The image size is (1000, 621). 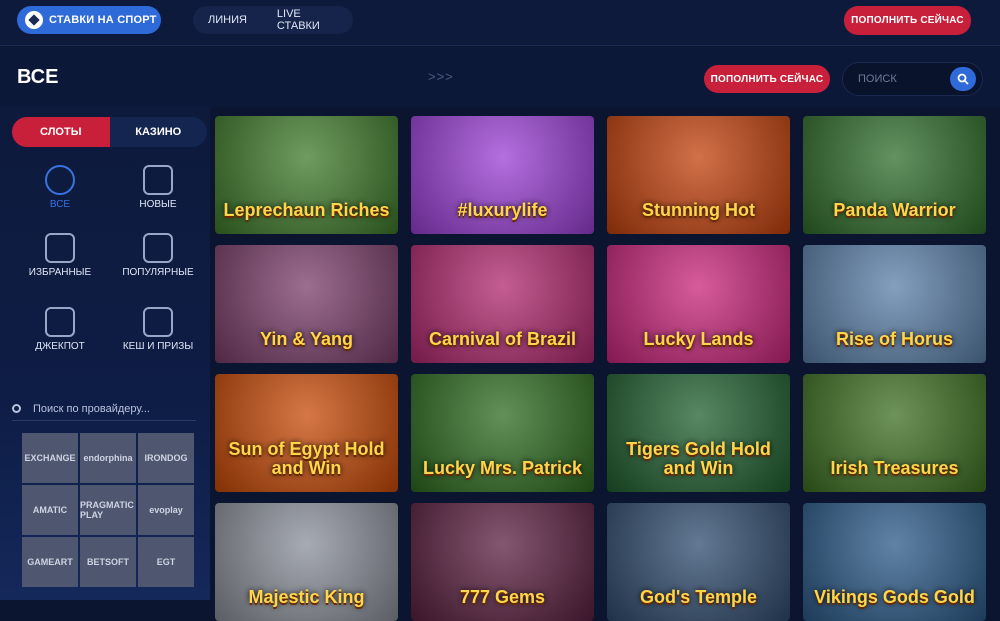 What do you see at coordinates (502, 468) in the screenshot?
I see `game-title: Lucky Mrs. Patrick` at bounding box center [502, 468].